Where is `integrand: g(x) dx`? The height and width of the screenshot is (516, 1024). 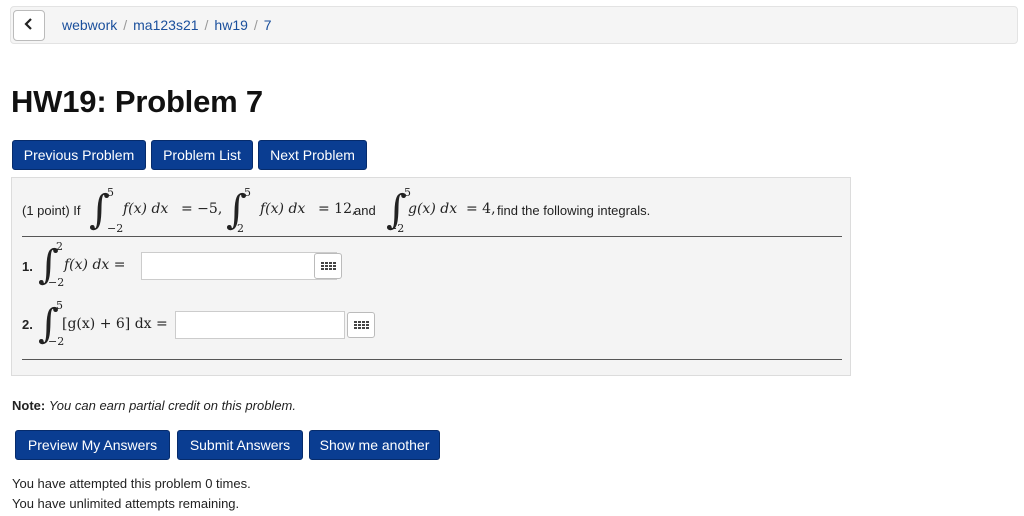 integrand: g(x) dx is located at coordinates (433, 209).